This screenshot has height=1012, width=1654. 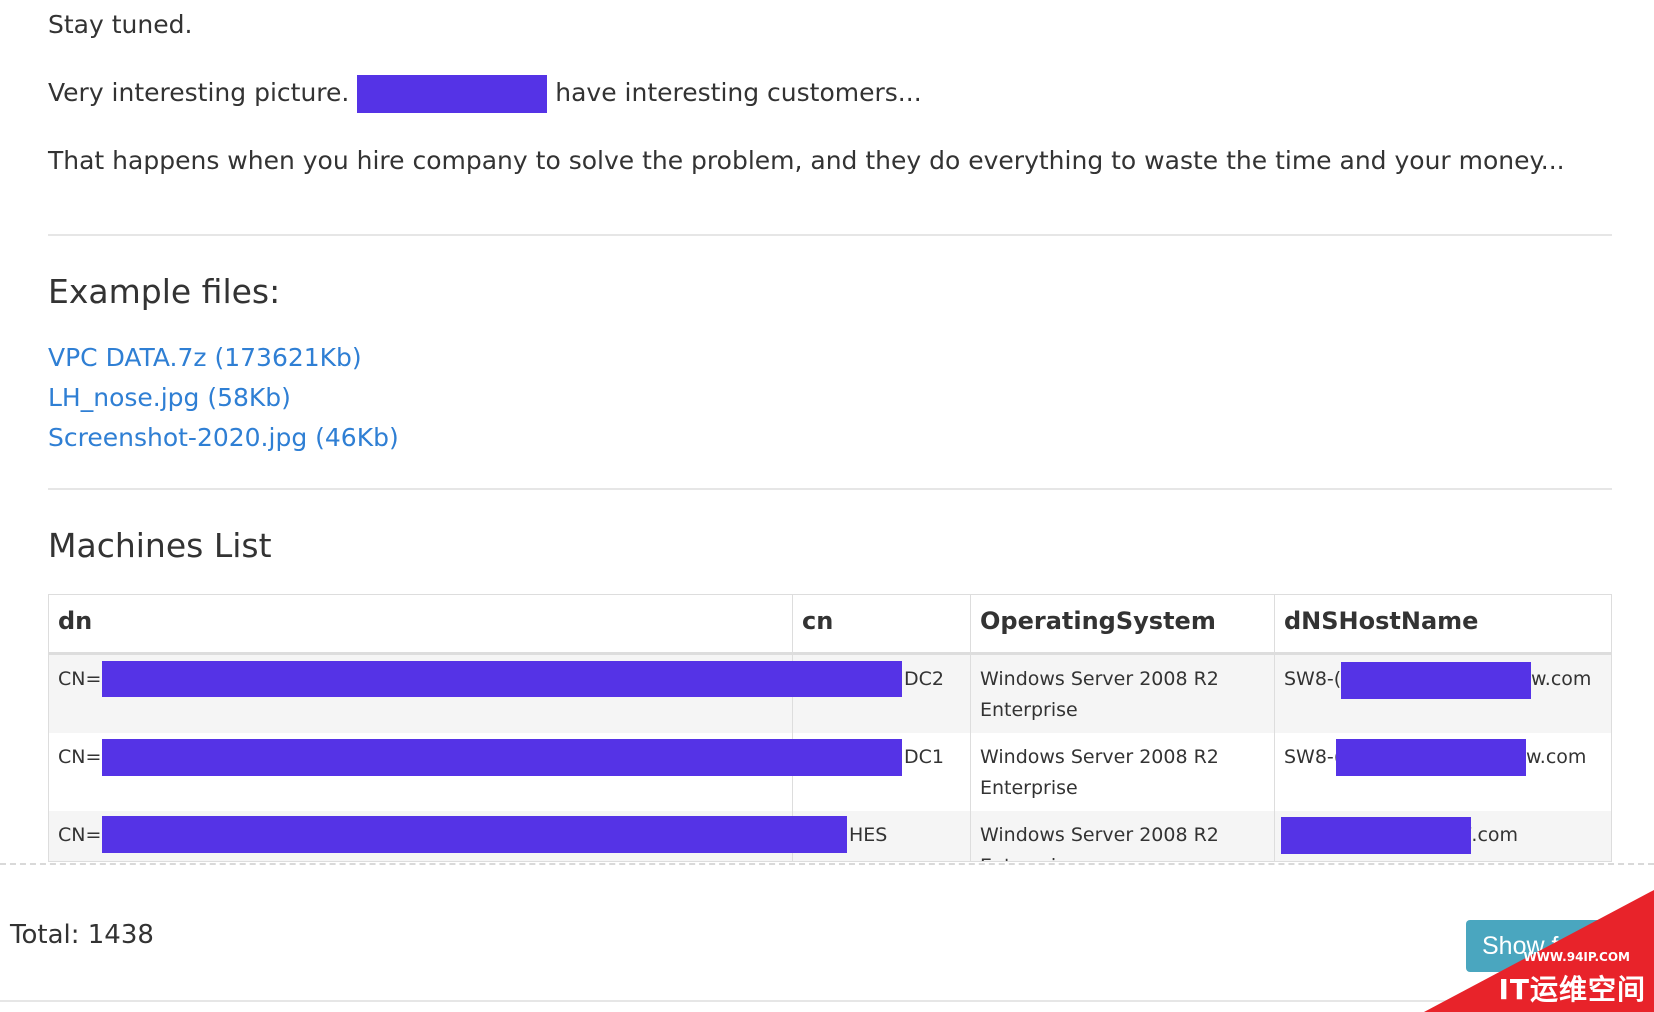 I want to click on watermark-brand: IT运维空间, so click(x=1572, y=989).